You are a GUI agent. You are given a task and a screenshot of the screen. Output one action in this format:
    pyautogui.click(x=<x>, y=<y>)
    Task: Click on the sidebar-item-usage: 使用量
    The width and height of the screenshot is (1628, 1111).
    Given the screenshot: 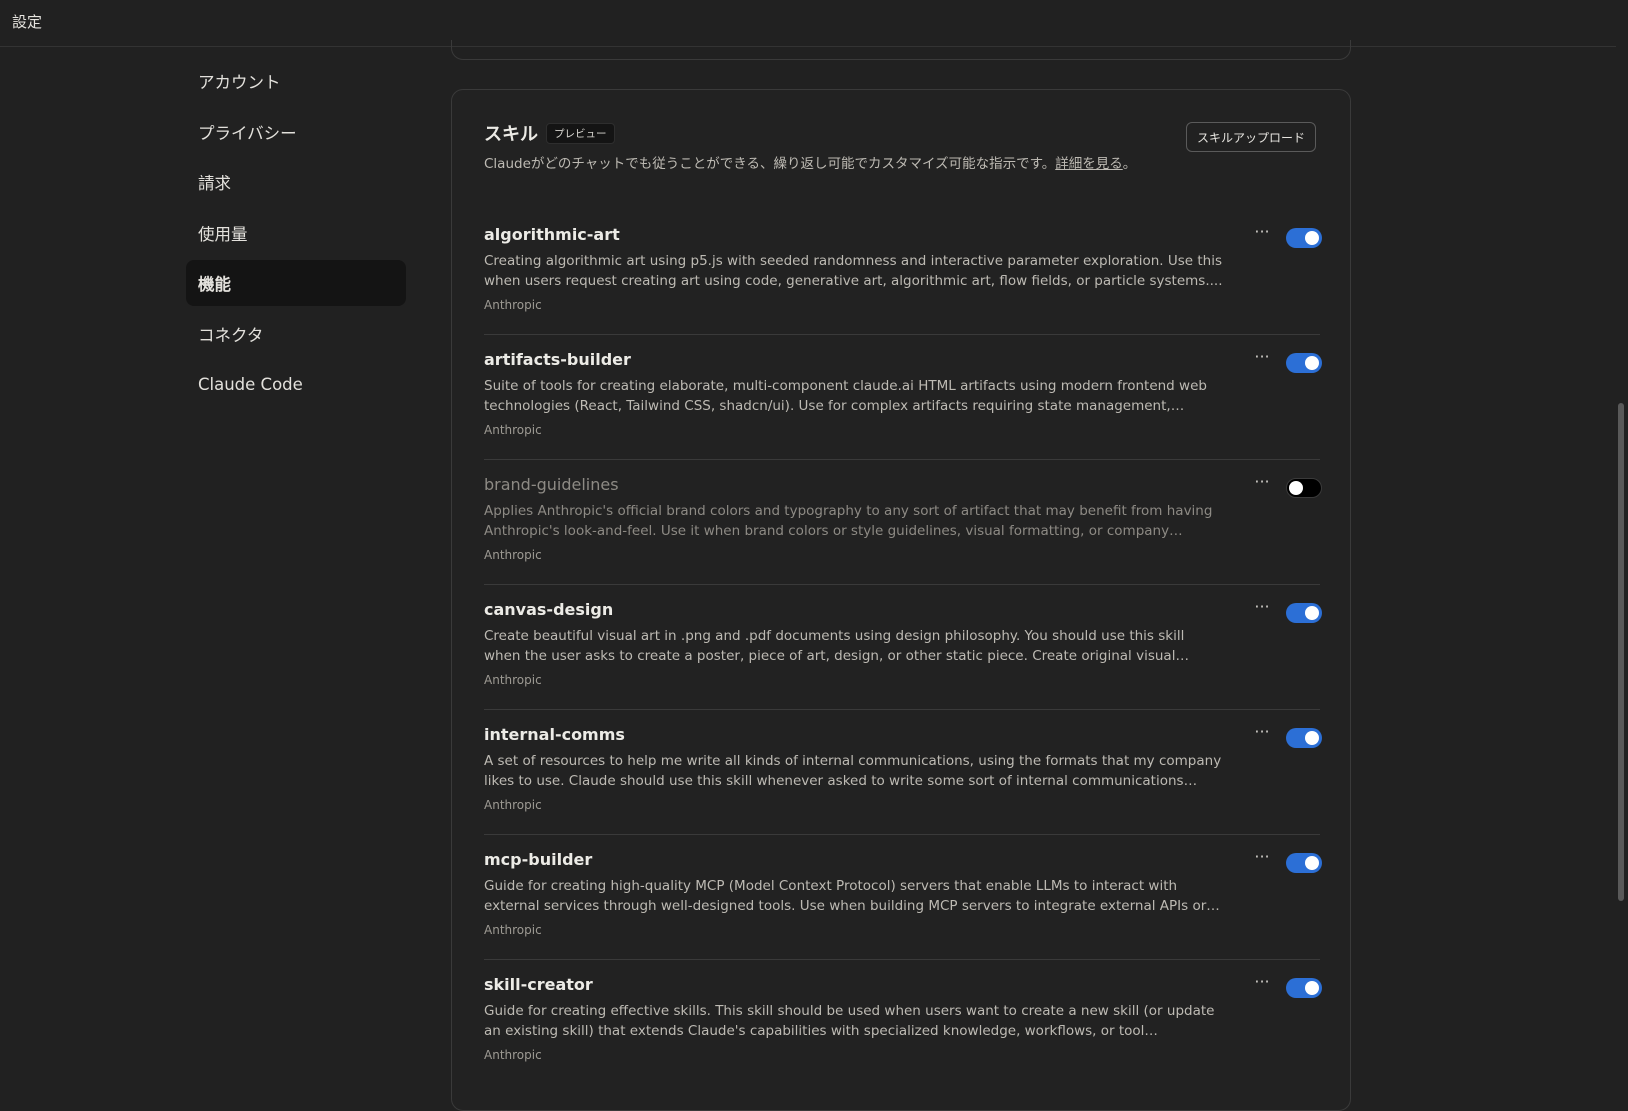 What is the action you would take?
    pyautogui.click(x=296, y=233)
    